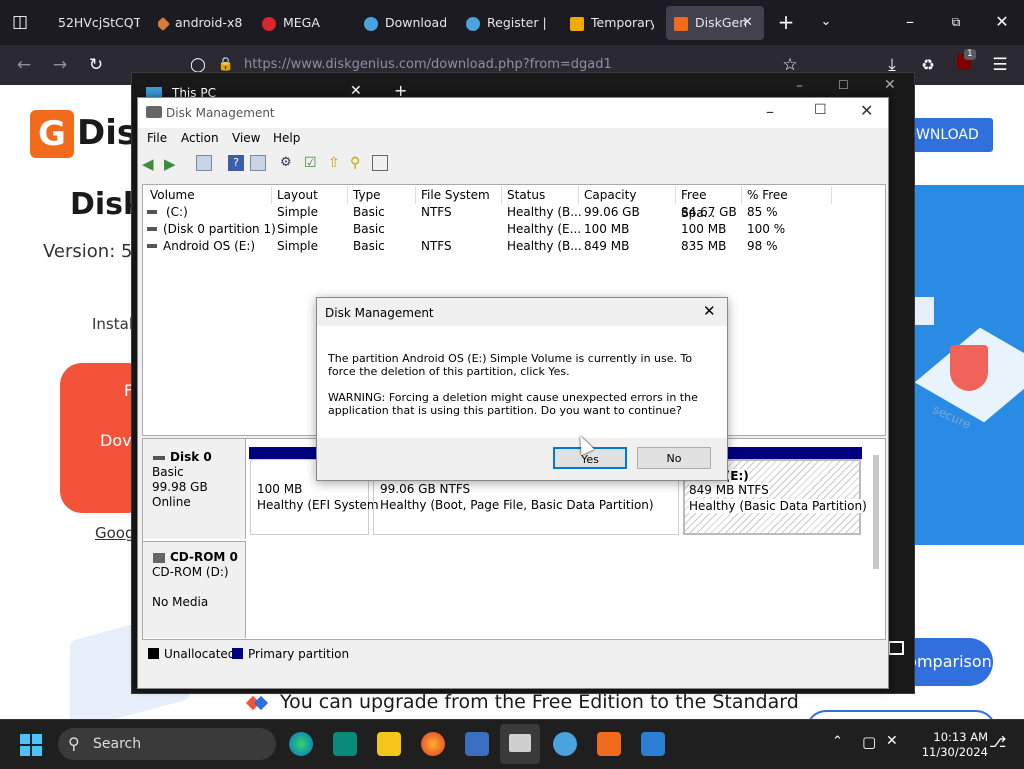  What do you see at coordinates (928, 65) in the screenshot?
I see `extensions-icon: ♻` at bounding box center [928, 65].